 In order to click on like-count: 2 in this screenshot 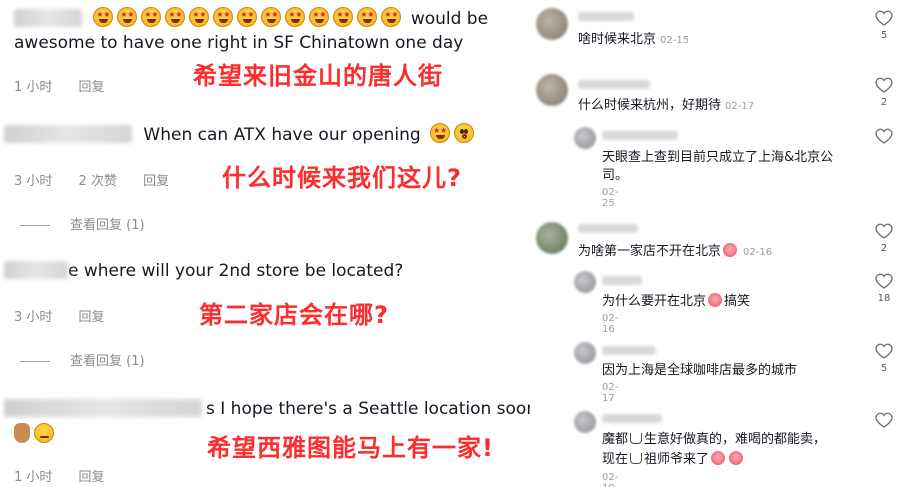, I will do `click(884, 102)`.